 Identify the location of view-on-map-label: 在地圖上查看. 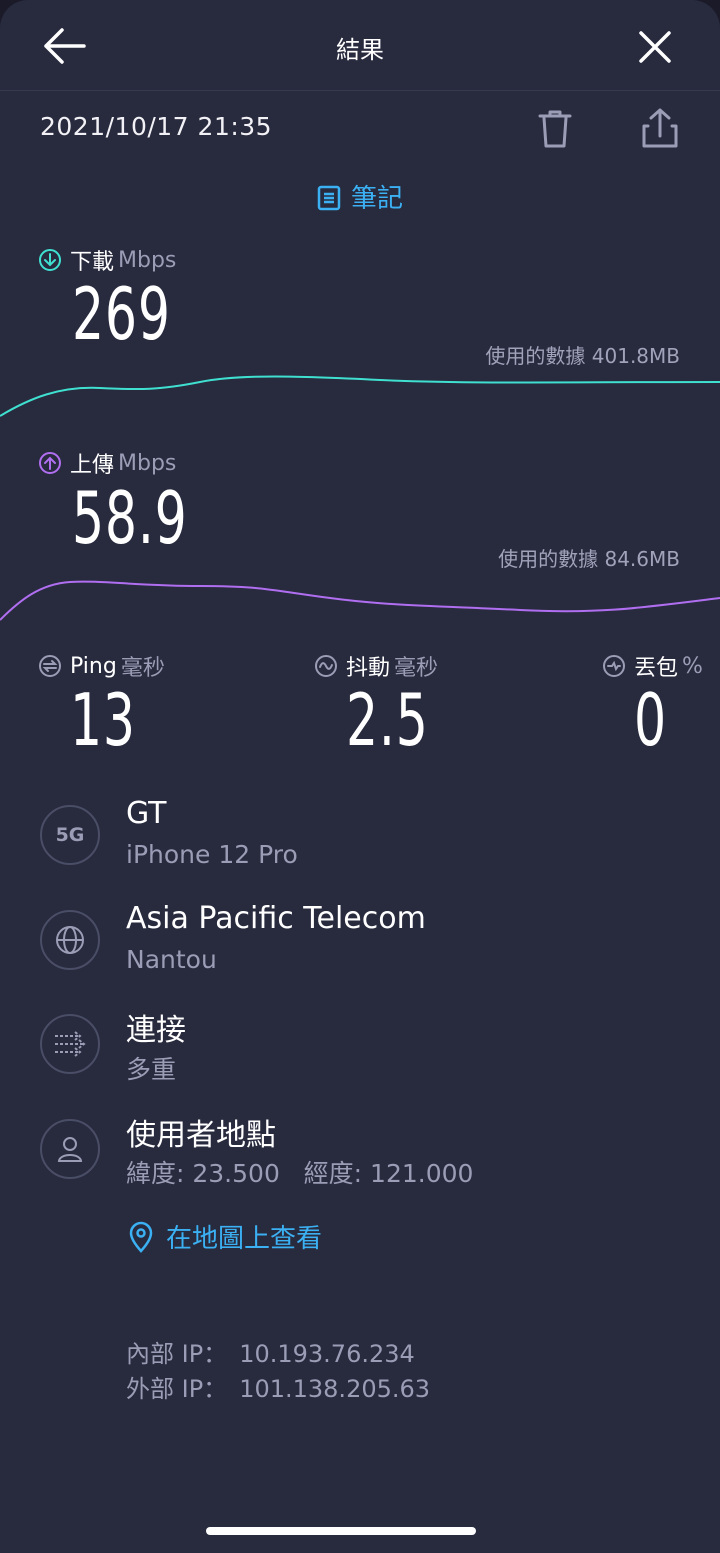
(244, 1239).